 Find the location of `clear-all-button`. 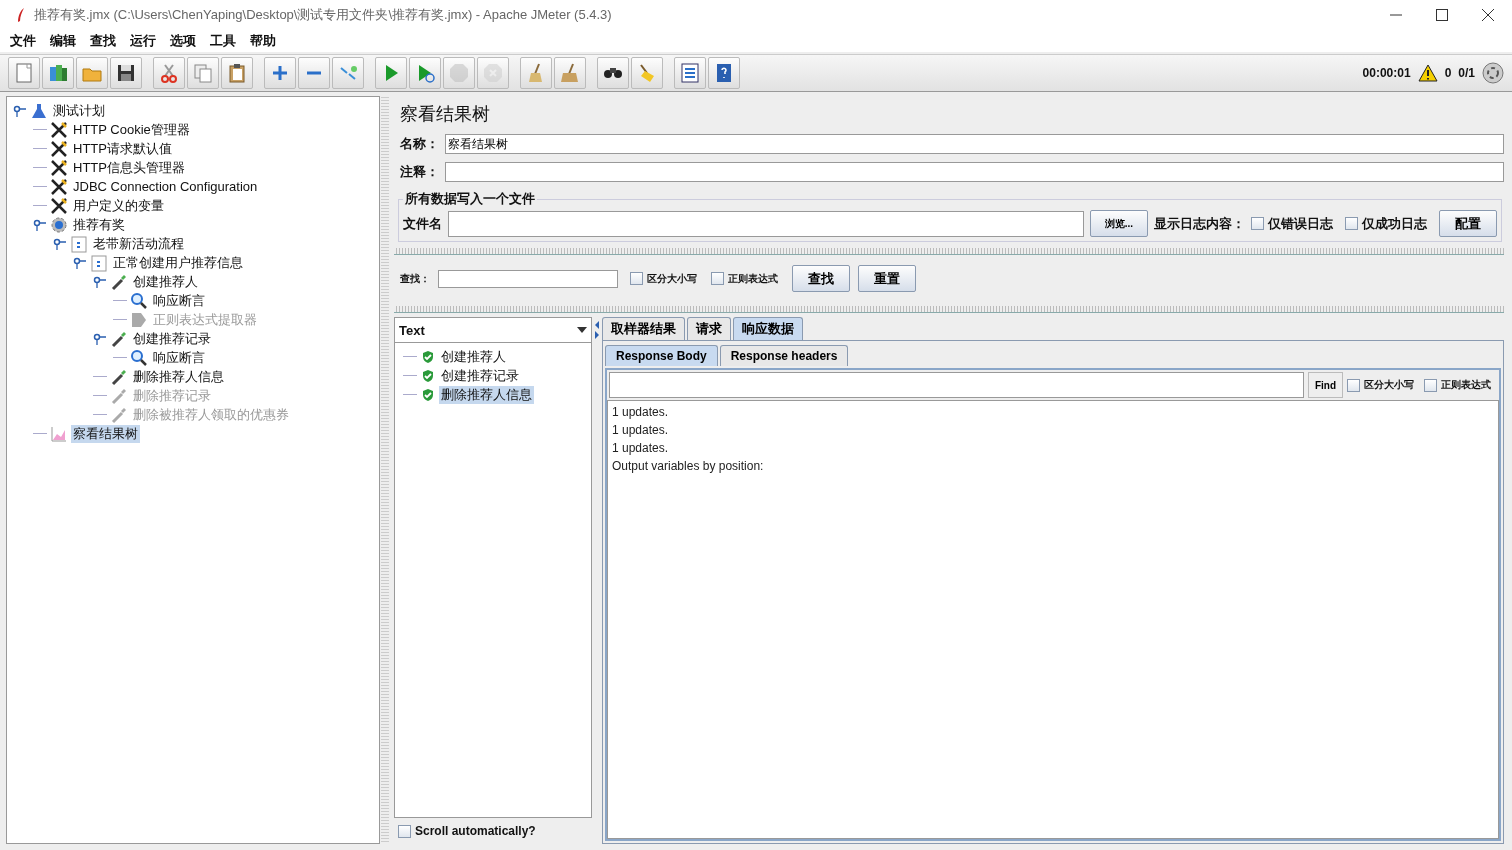

clear-all-button is located at coordinates (570, 73).